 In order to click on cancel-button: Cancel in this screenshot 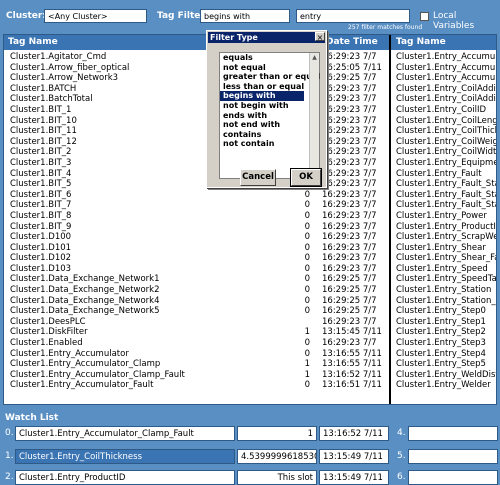, I will do `click(258, 177)`.